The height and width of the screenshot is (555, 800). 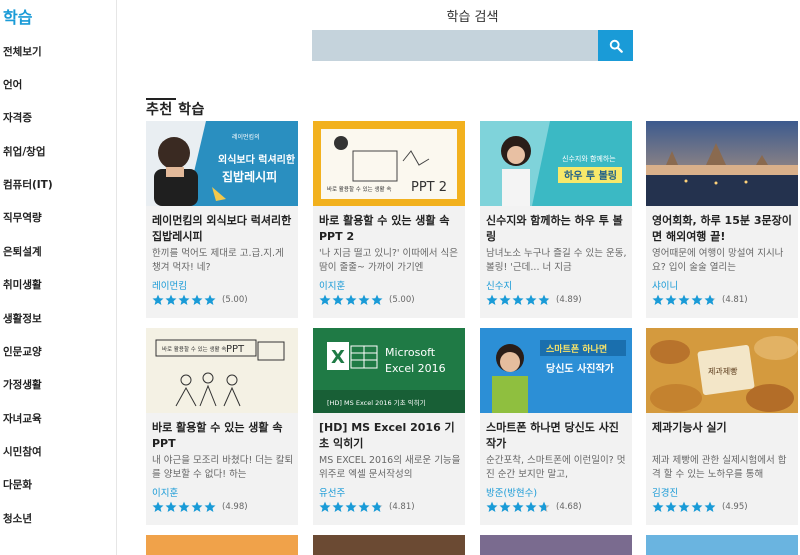 I want to click on sidebar-item-all: 전체보기, so click(x=22, y=51).